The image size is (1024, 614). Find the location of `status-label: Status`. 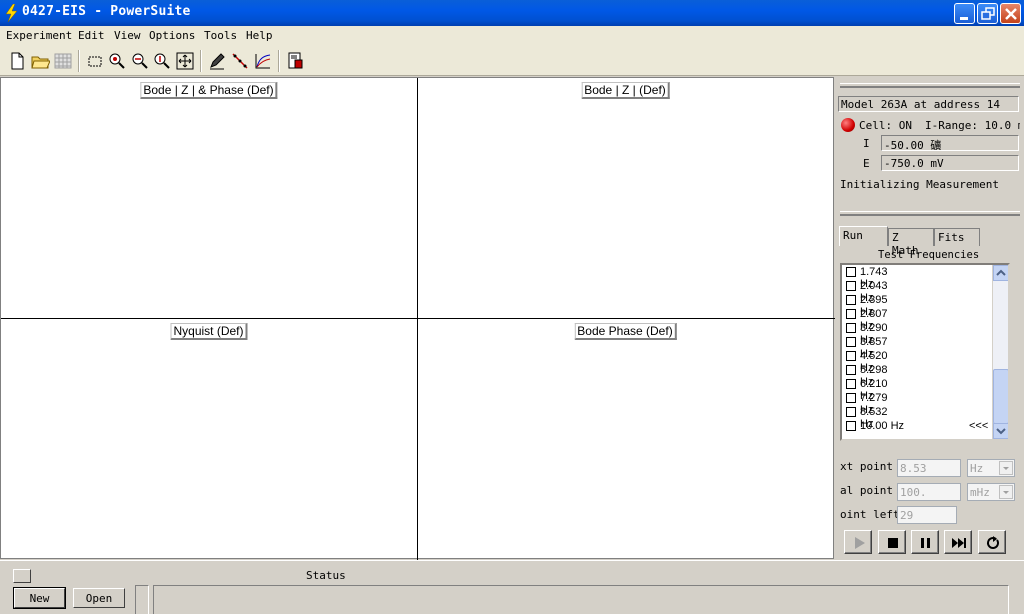

status-label: Status is located at coordinates (326, 575).